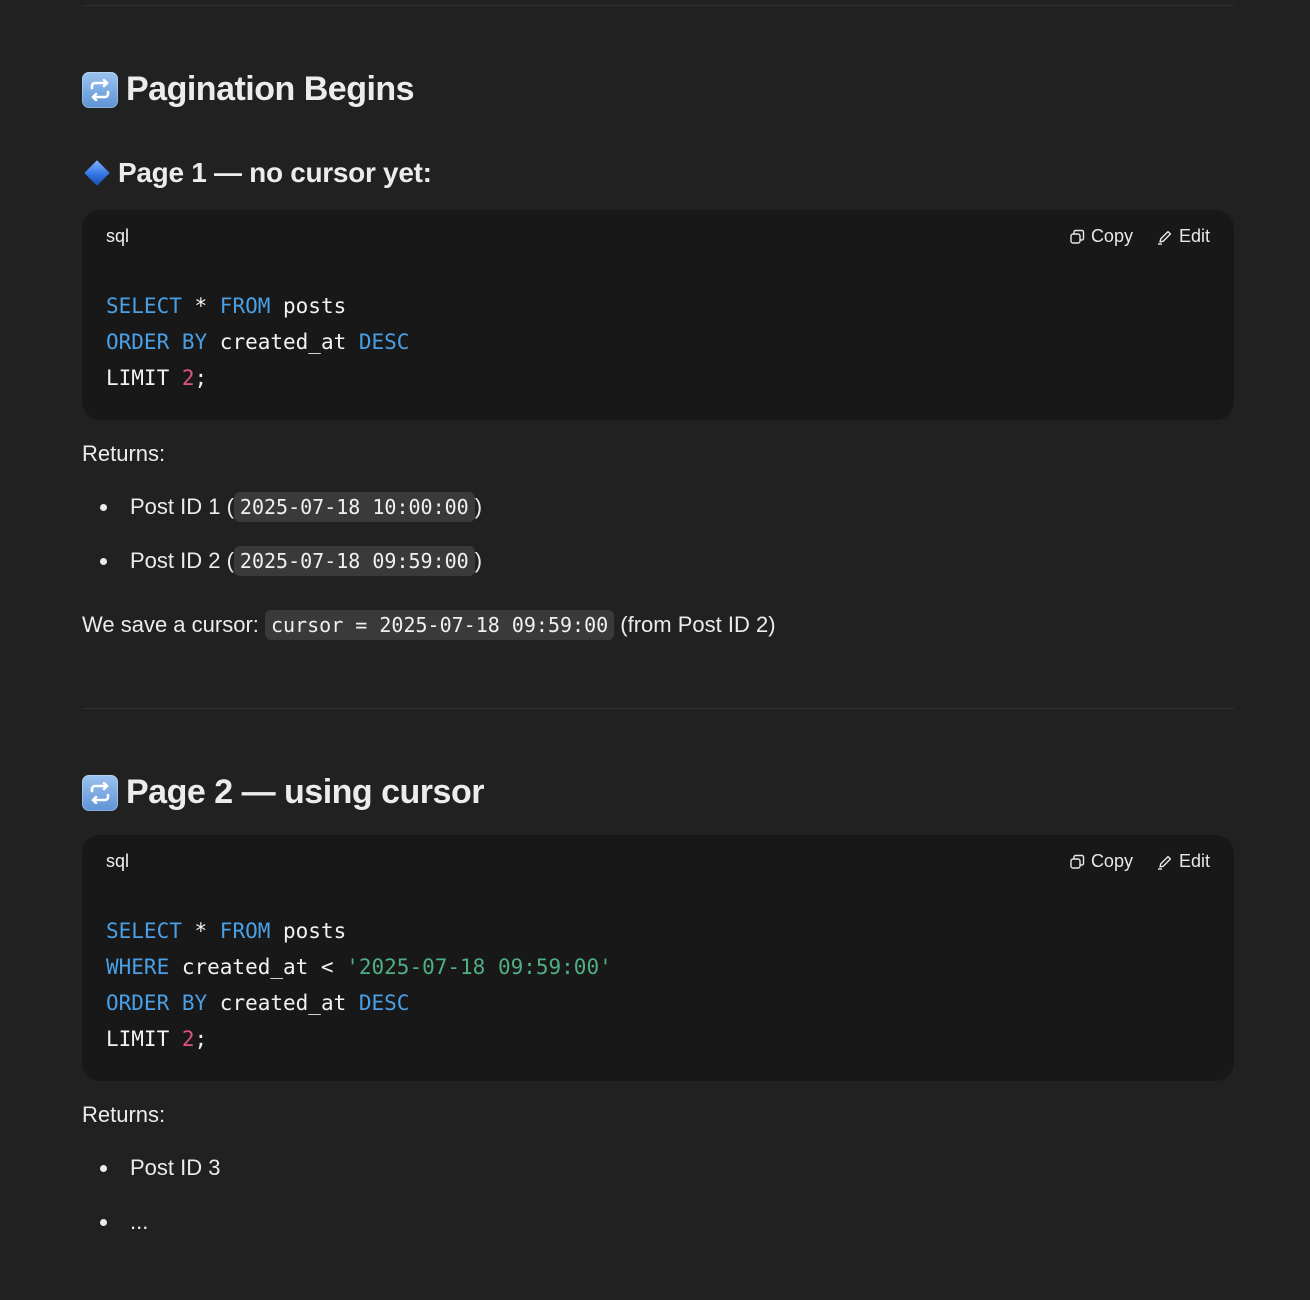 The image size is (1310, 1300). I want to click on blue-diamond-icon, so click(97, 173).